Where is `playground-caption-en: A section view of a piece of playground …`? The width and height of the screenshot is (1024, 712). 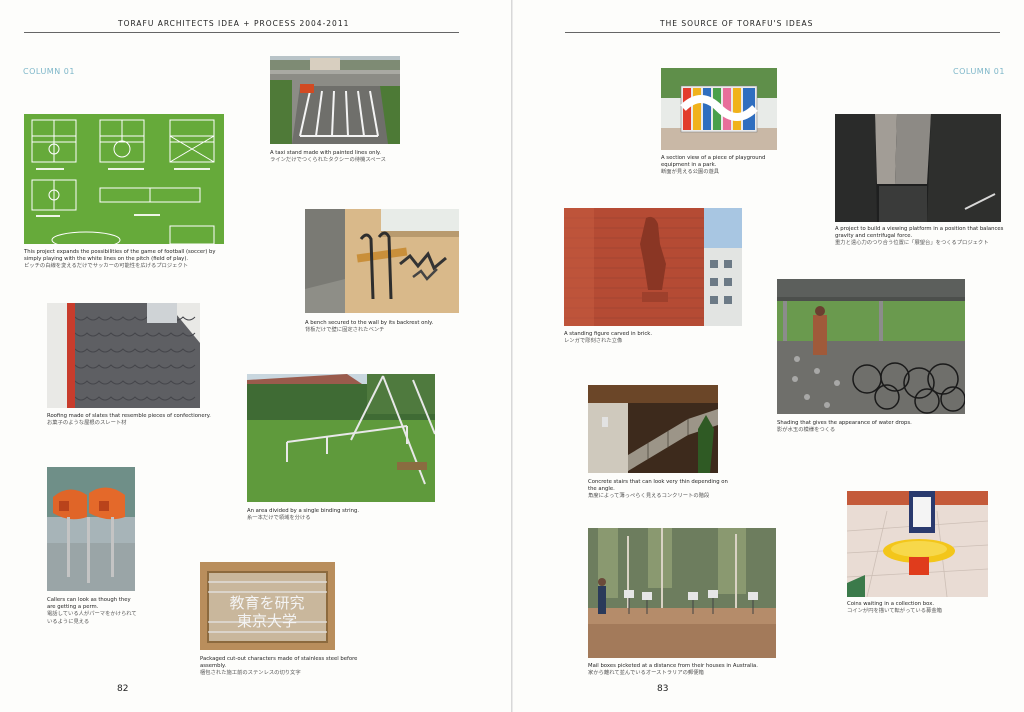 playground-caption-en: A section view of a piece of playground … is located at coordinates (713, 162).